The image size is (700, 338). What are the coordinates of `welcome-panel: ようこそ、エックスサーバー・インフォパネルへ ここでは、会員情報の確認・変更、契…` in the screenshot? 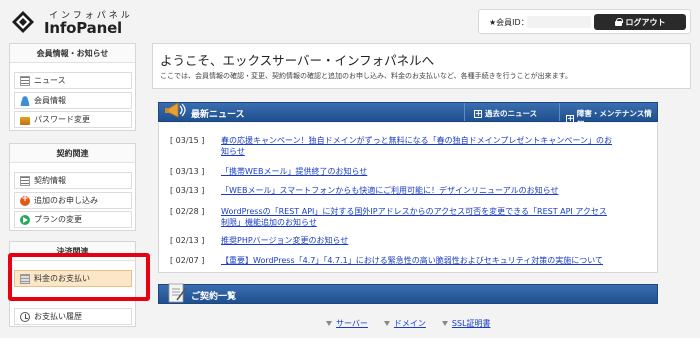 It's located at (421, 66).